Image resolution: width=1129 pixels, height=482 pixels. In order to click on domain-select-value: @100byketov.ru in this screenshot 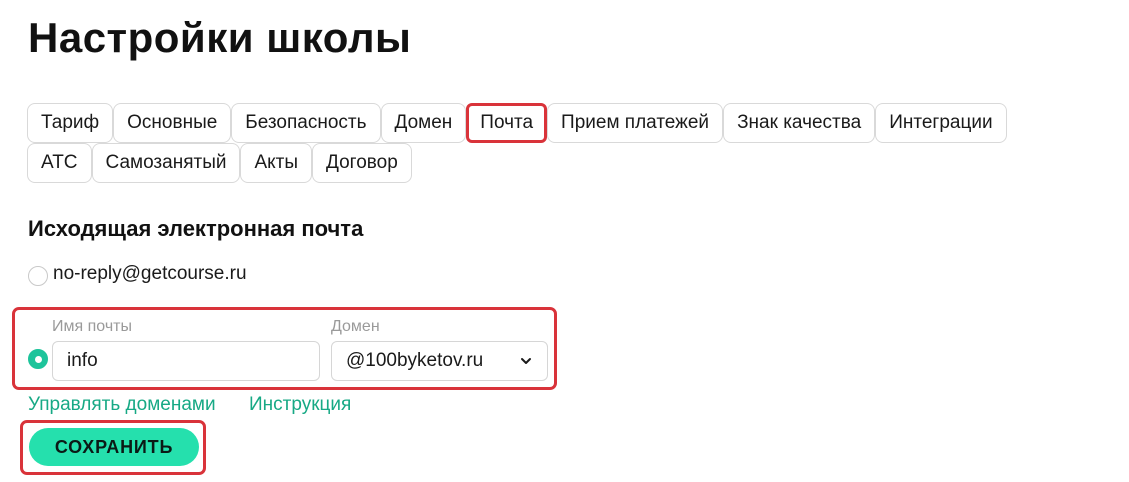, I will do `click(415, 360)`.